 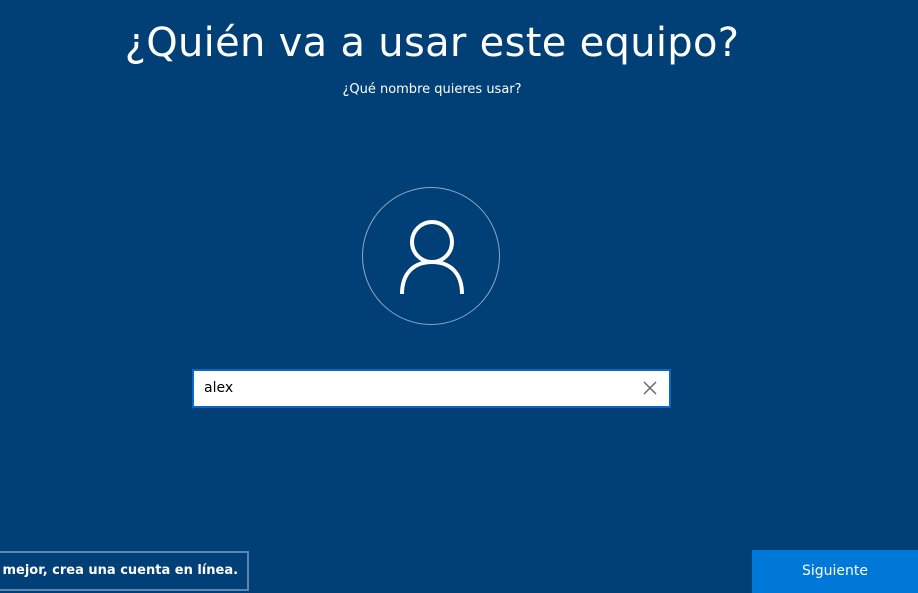 I want to click on next-button: Siguiente, so click(x=835, y=571).